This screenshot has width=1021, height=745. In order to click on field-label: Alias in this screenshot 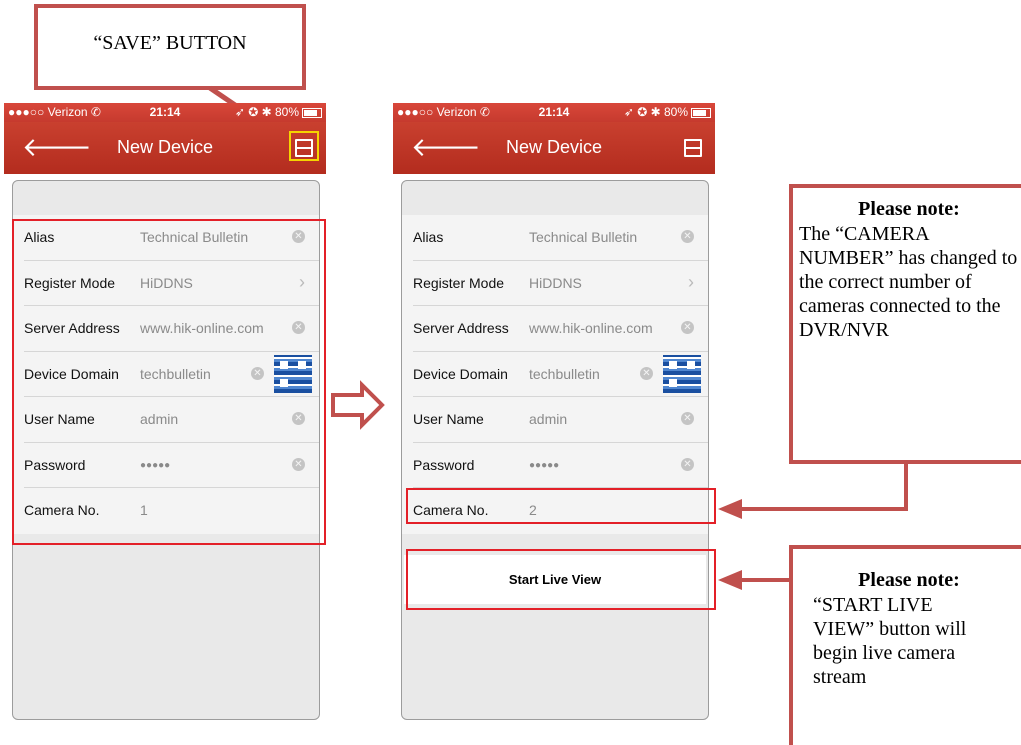, I will do `click(428, 237)`.